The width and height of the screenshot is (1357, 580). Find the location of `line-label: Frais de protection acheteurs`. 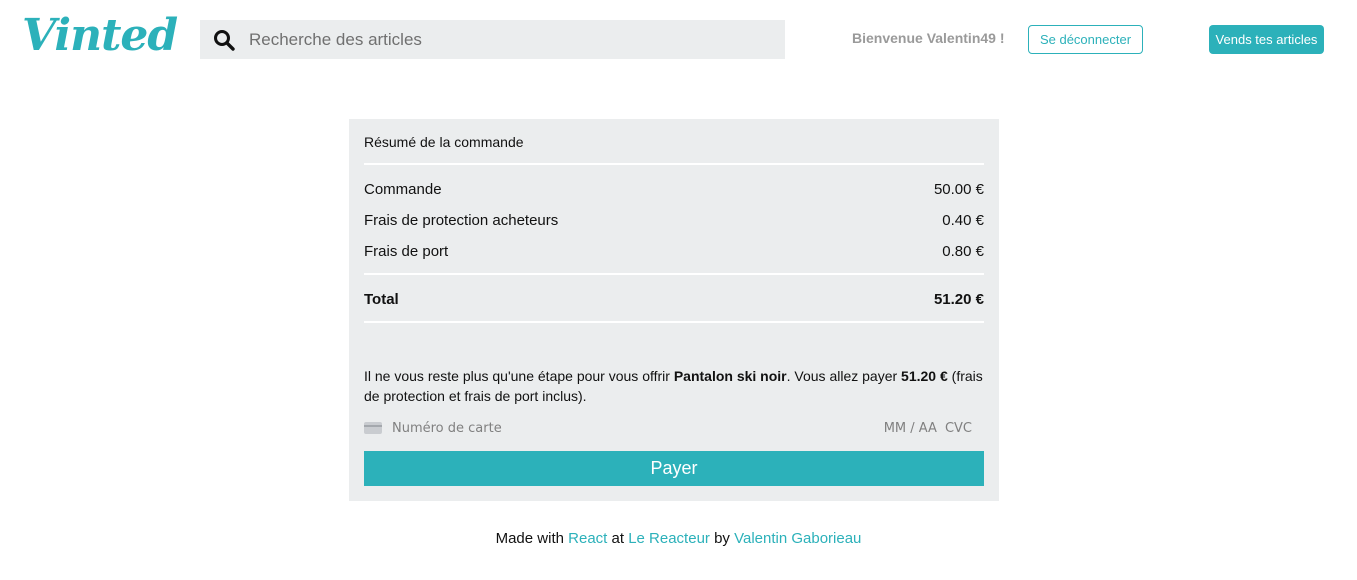

line-label: Frais de protection acheteurs is located at coordinates (461, 220).